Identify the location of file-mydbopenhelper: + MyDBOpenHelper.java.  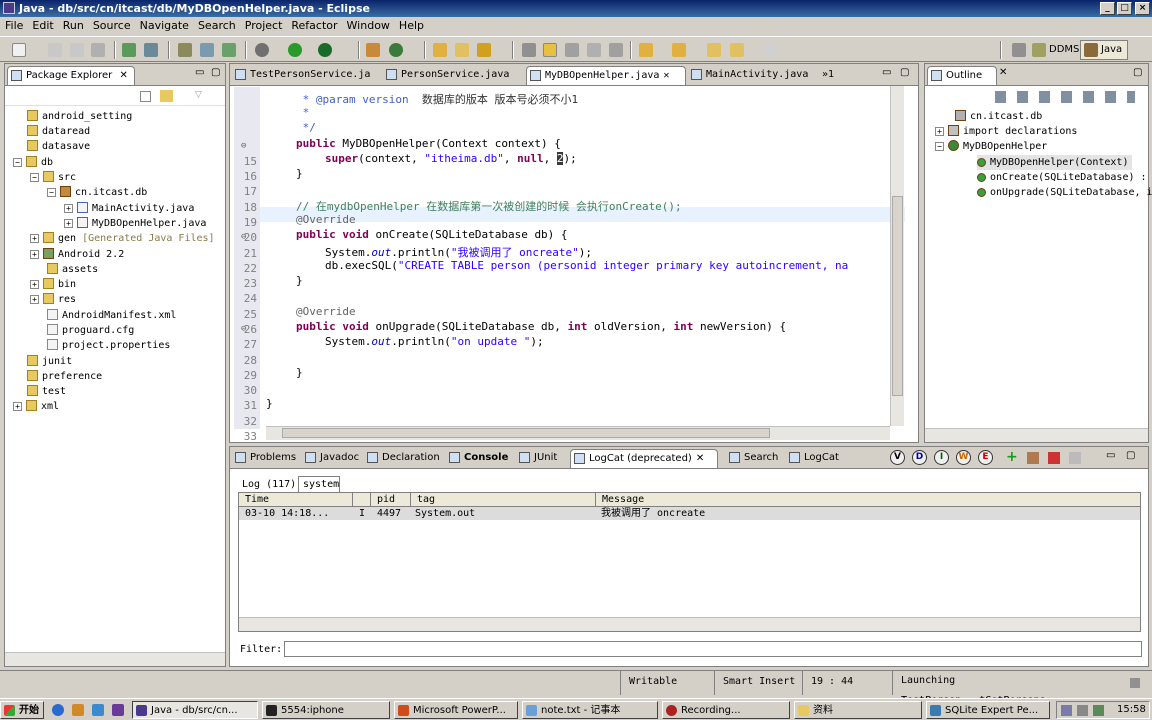
(135, 223).